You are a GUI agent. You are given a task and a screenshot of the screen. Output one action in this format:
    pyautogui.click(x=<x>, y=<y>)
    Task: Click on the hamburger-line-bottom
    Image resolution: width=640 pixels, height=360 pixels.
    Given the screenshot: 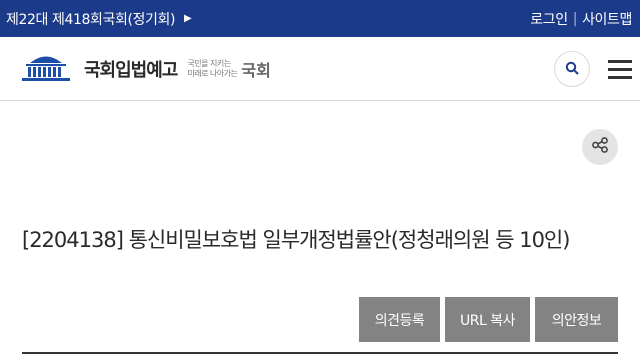 What is the action you would take?
    pyautogui.click(x=620, y=77)
    